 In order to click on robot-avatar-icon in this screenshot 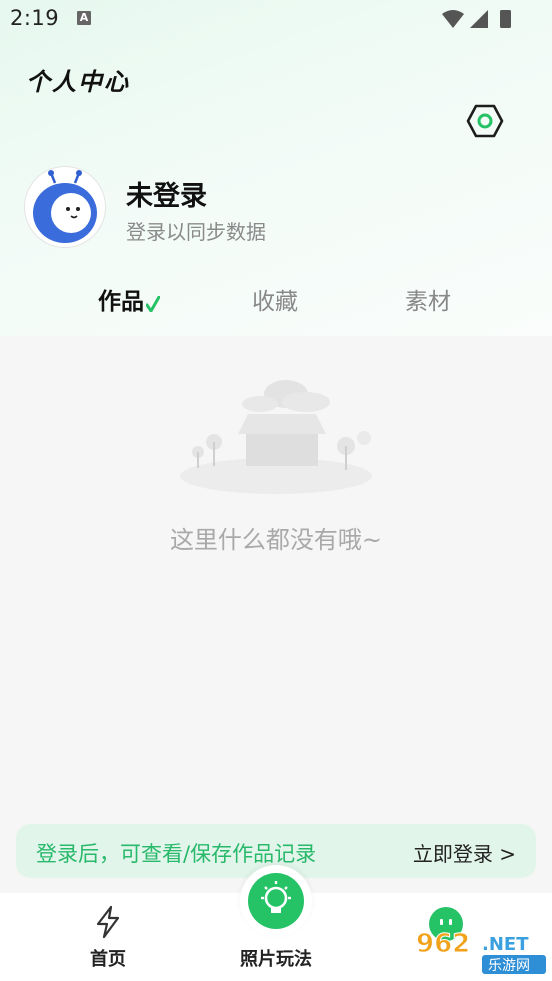, I will do `click(65, 206)`.